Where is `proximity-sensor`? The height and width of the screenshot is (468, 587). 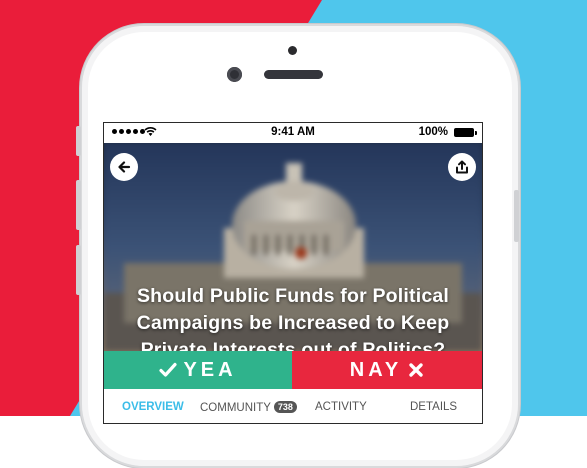
proximity-sensor is located at coordinates (292, 50).